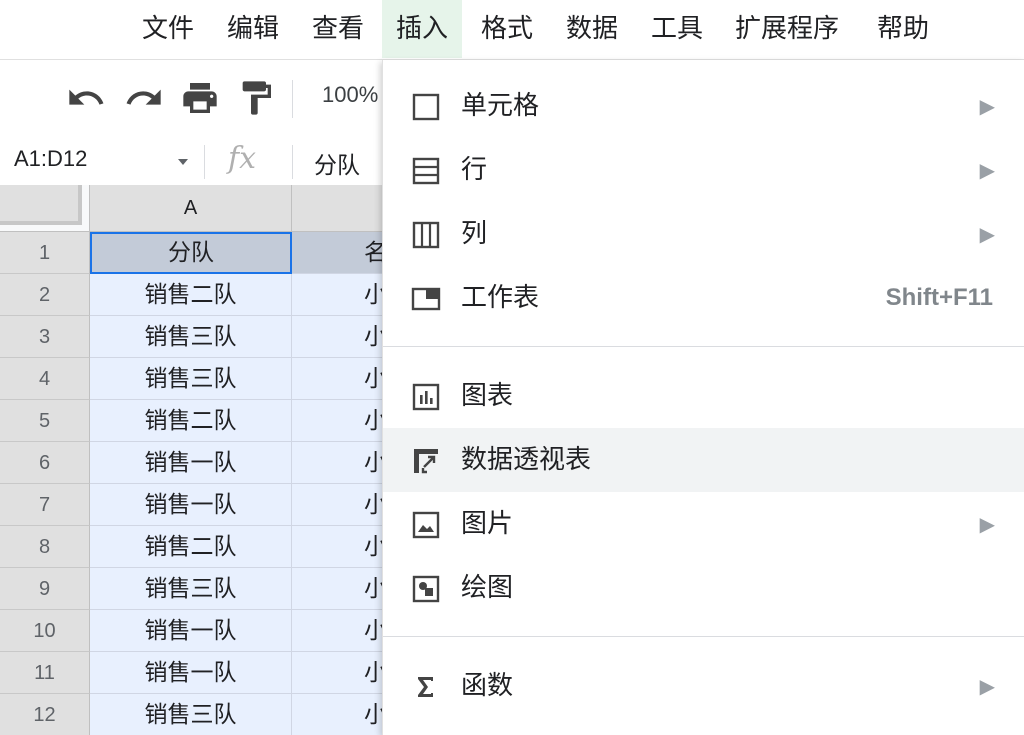  Describe the element at coordinates (338, 29) in the screenshot. I see `menu-view: 查看` at that location.